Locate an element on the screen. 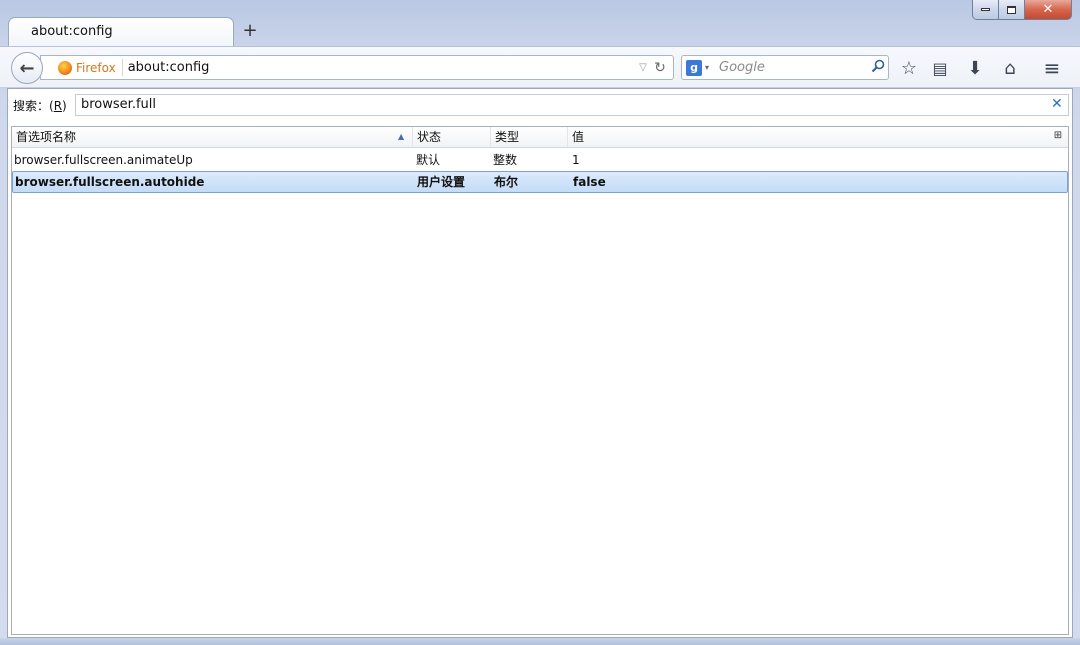  column-header-value: 值 is located at coordinates (810, 137).